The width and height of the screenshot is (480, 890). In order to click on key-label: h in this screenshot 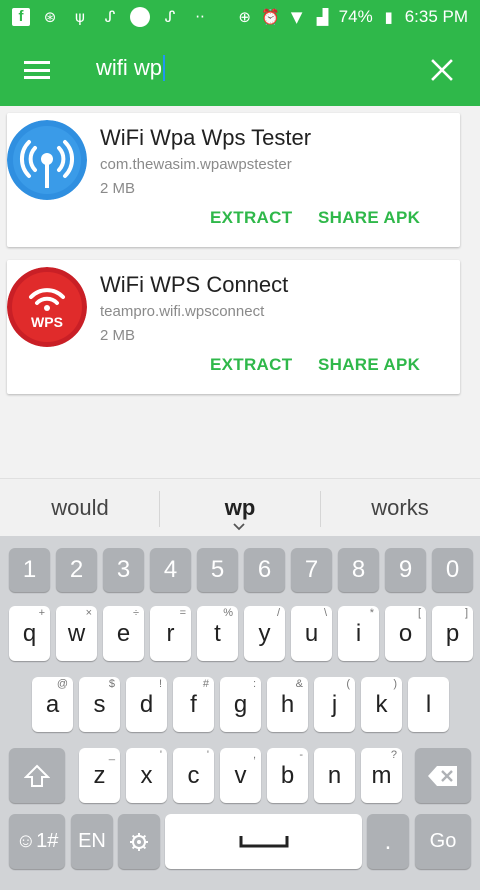, I will do `click(287, 704)`.